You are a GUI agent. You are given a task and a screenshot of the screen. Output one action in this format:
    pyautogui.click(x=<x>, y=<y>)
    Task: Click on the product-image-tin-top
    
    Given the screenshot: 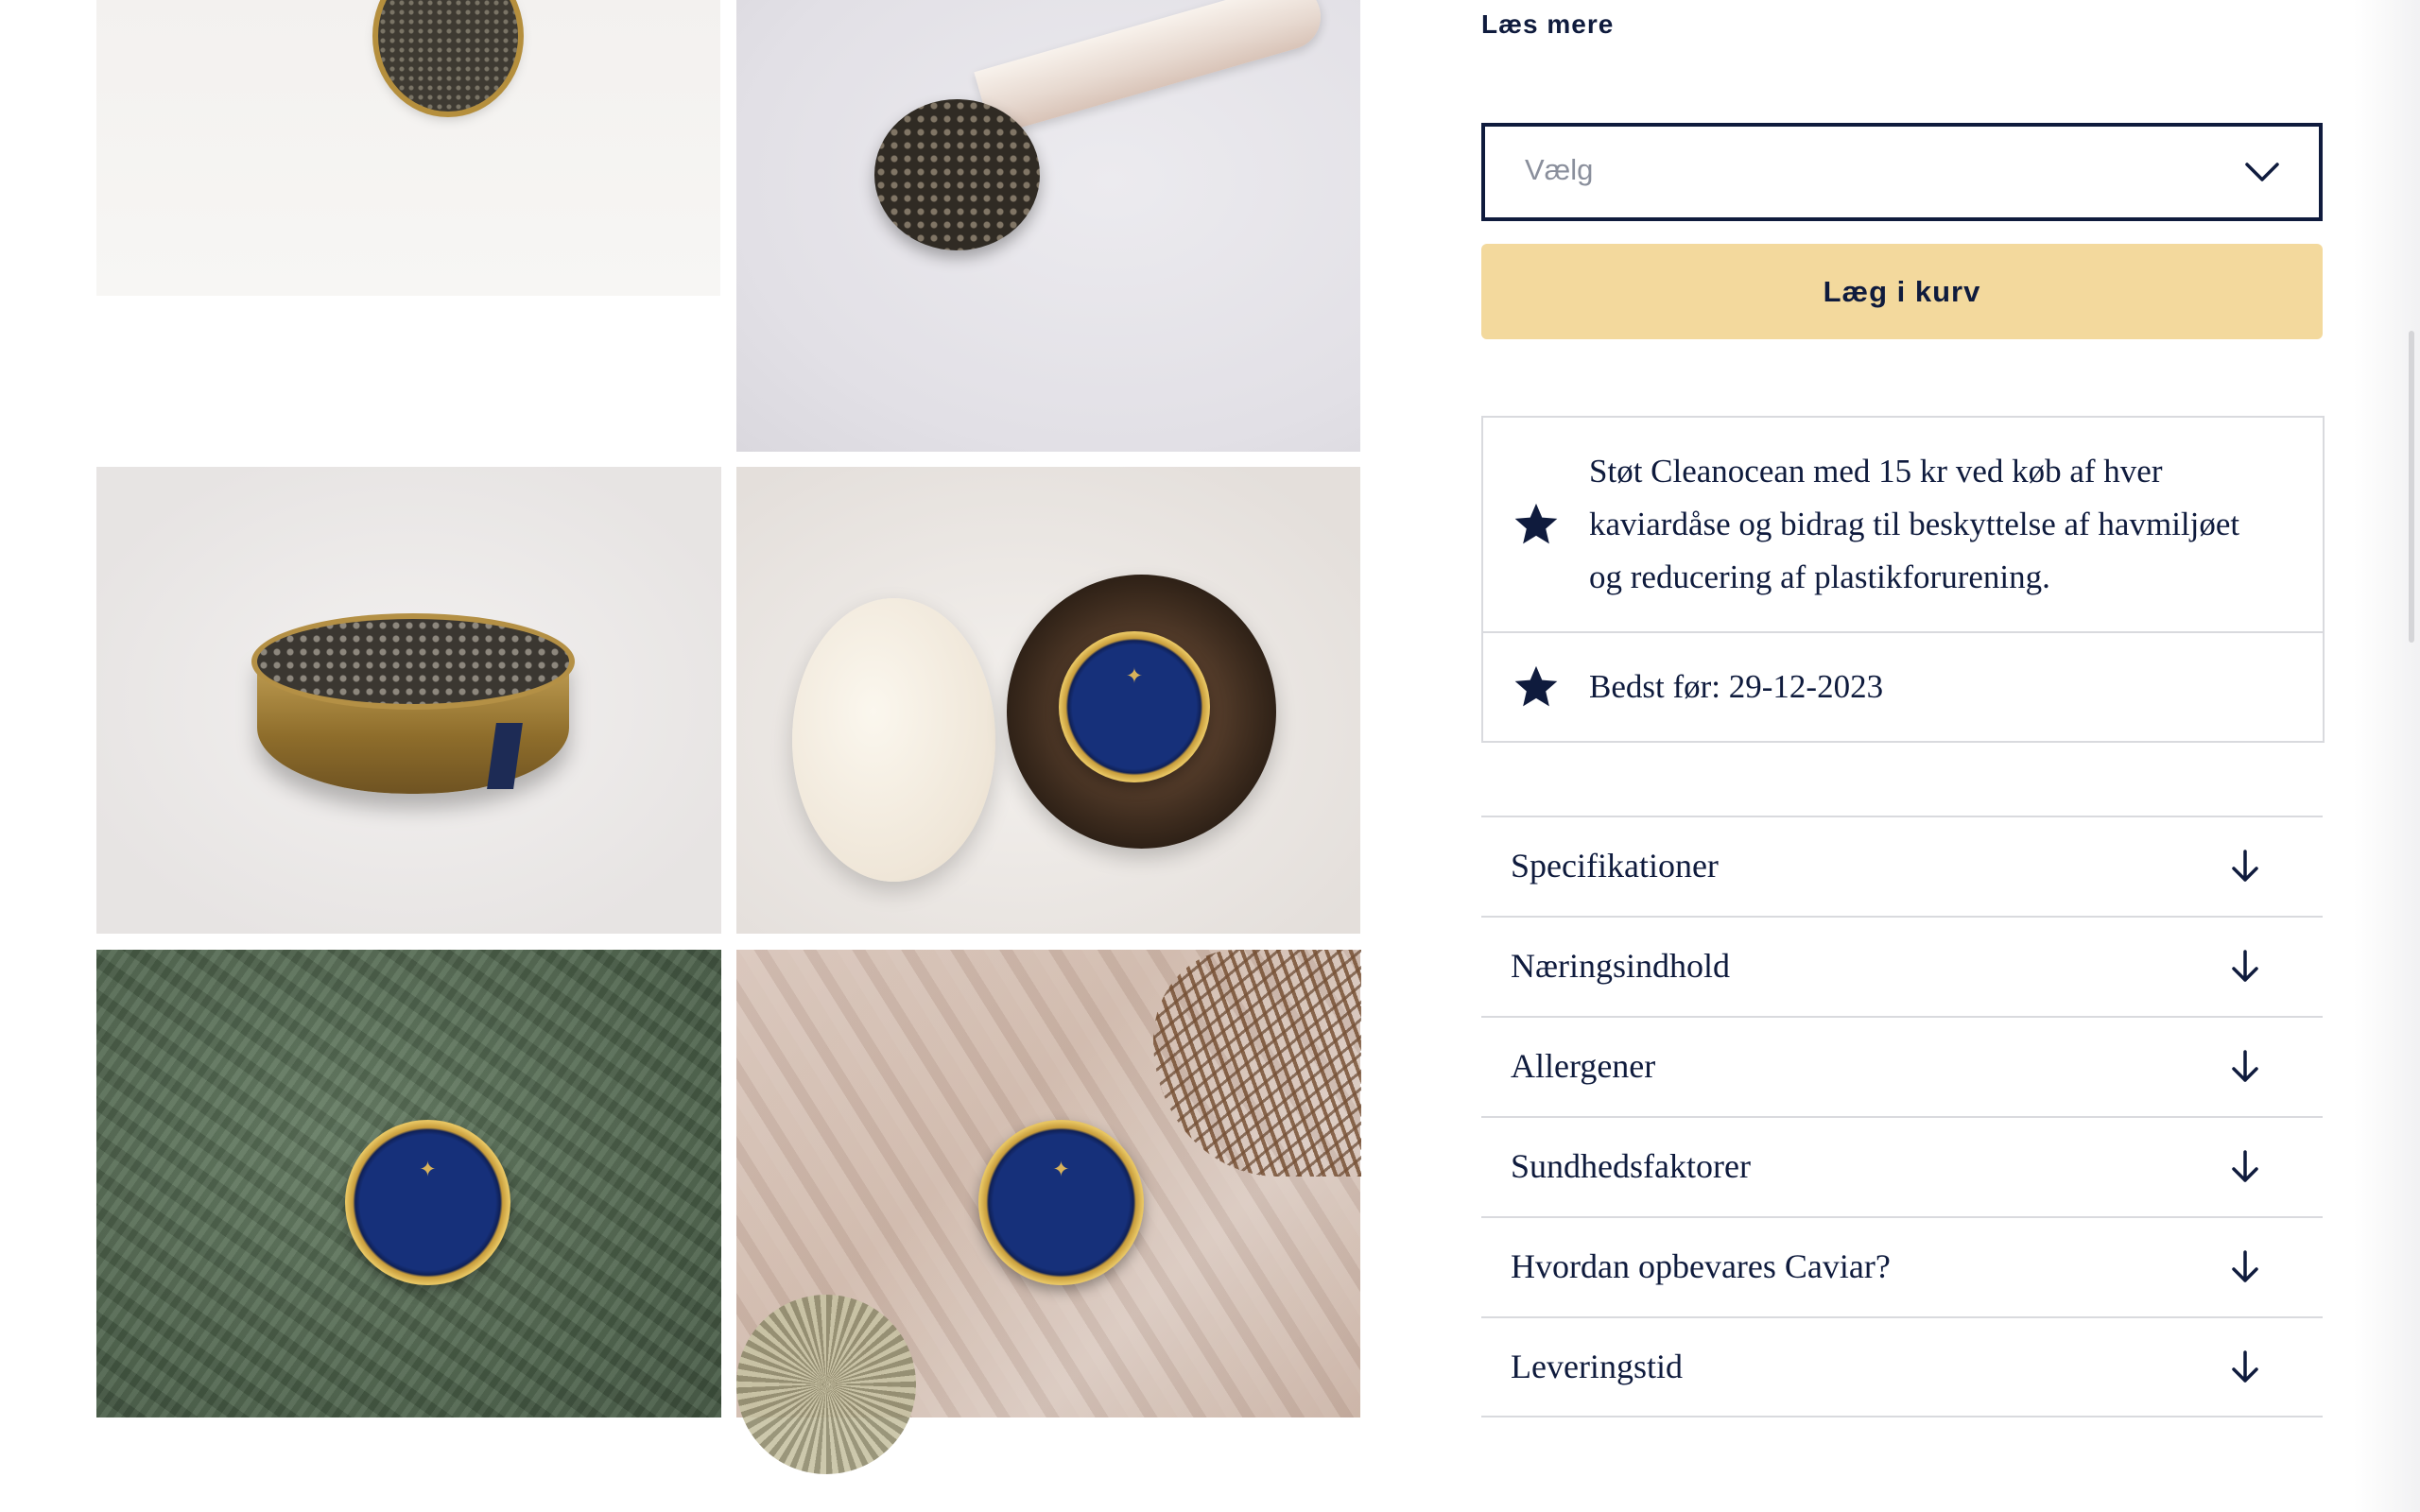 What is the action you would take?
    pyautogui.click(x=408, y=148)
    